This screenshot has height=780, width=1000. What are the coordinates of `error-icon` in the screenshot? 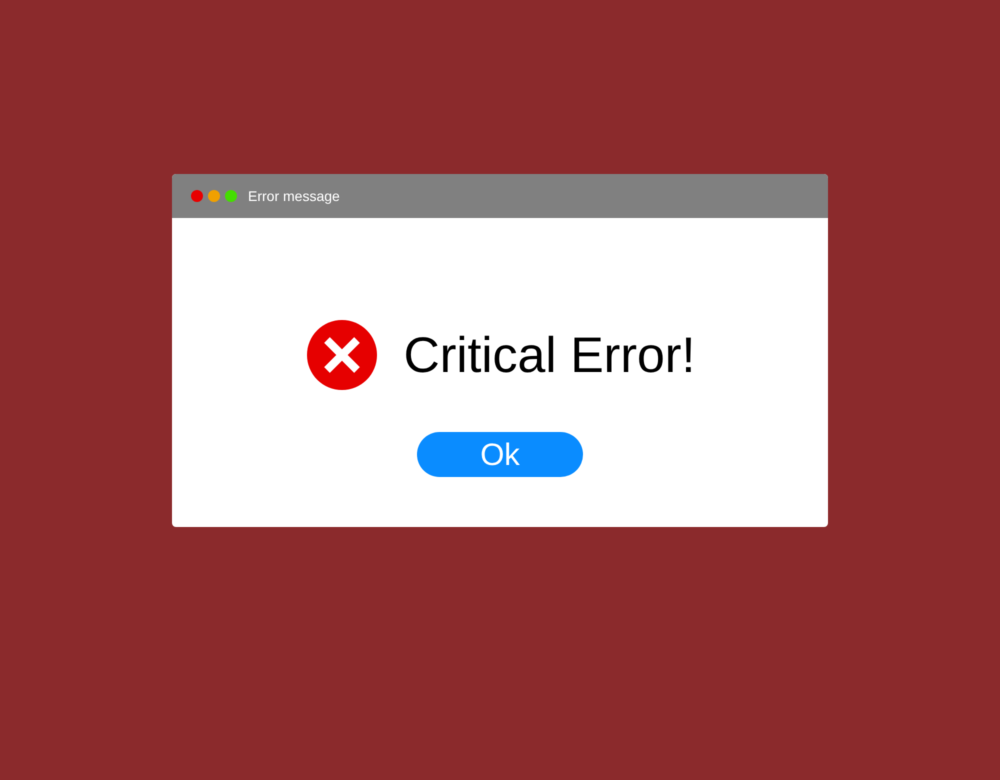 It's located at (341, 355).